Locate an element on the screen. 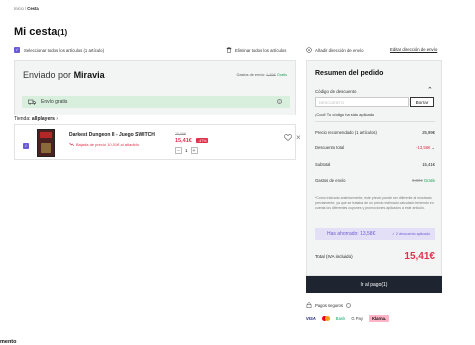 This screenshot has height=345, width=475. lock-icon is located at coordinates (309, 305).